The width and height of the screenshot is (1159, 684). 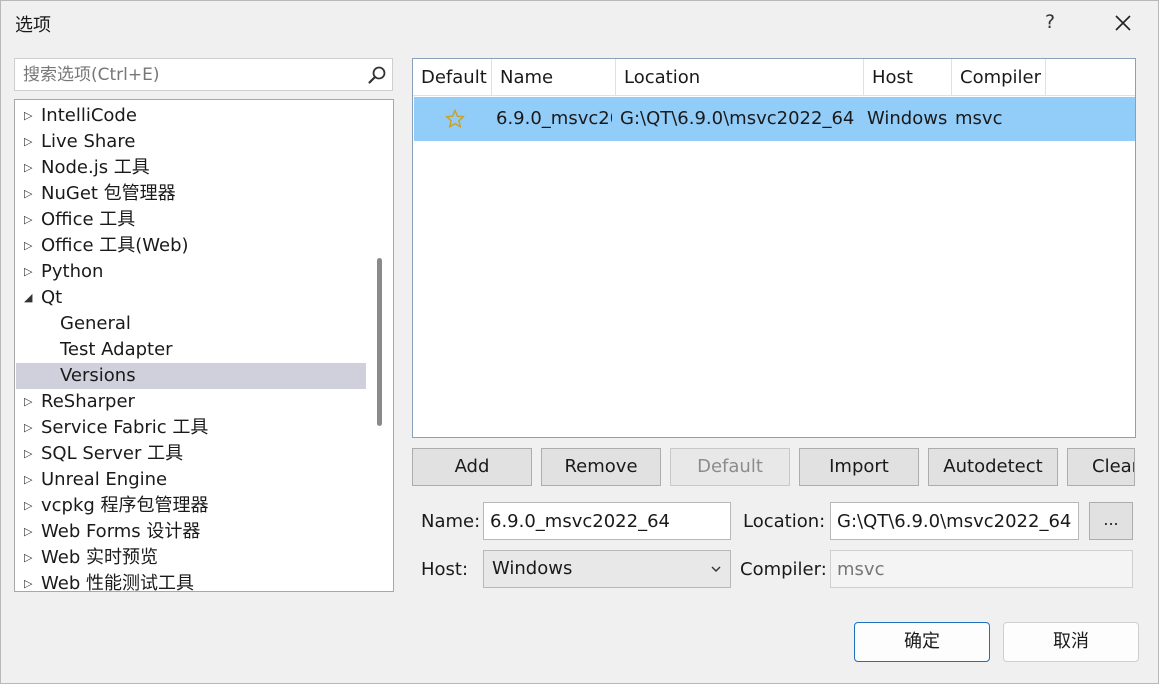 I want to click on tree-item-nodejs-tools: ▷ Node.js 工具, so click(x=191, y=168).